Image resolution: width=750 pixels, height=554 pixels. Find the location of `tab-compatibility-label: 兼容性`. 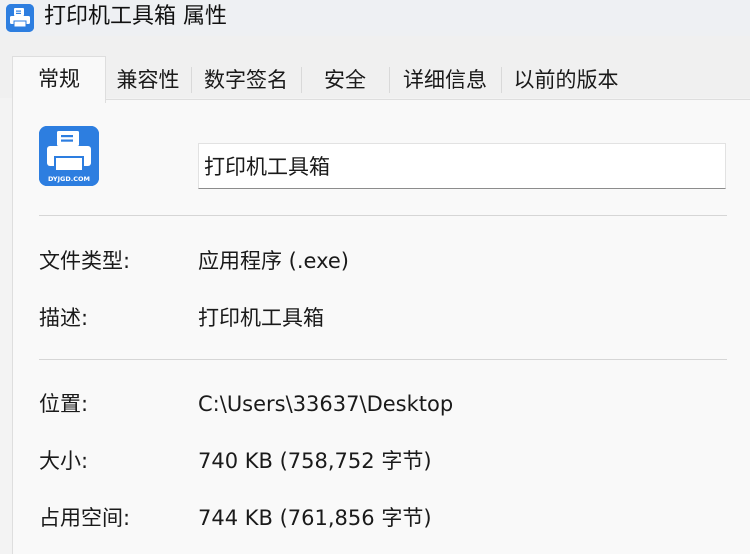

tab-compatibility-label: 兼容性 is located at coordinates (148, 80).